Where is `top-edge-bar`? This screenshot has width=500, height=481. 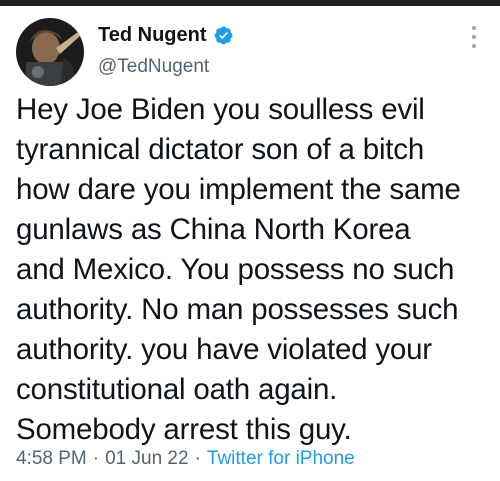 top-edge-bar is located at coordinates (250, 3).